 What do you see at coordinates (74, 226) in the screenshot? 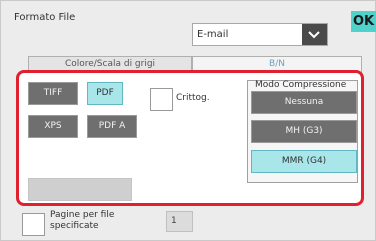
I see `pages-label-line2: specificate` at bounding box center [74, 226].